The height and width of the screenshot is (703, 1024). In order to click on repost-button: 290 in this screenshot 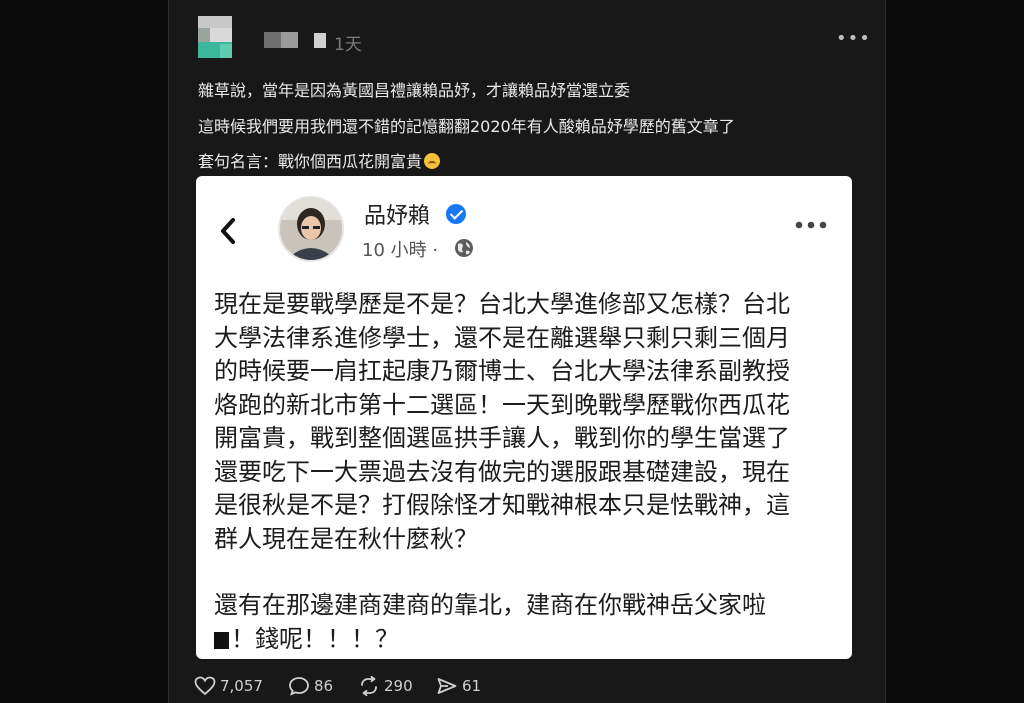, I will do `click(385, 686)`.